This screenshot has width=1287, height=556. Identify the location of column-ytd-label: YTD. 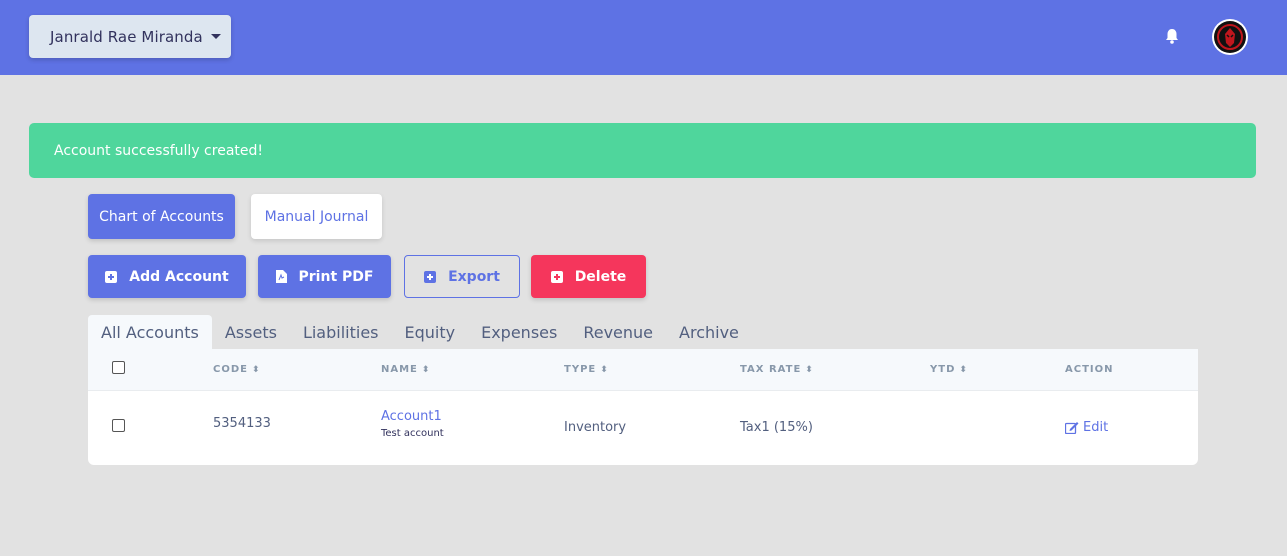
(943, 369).